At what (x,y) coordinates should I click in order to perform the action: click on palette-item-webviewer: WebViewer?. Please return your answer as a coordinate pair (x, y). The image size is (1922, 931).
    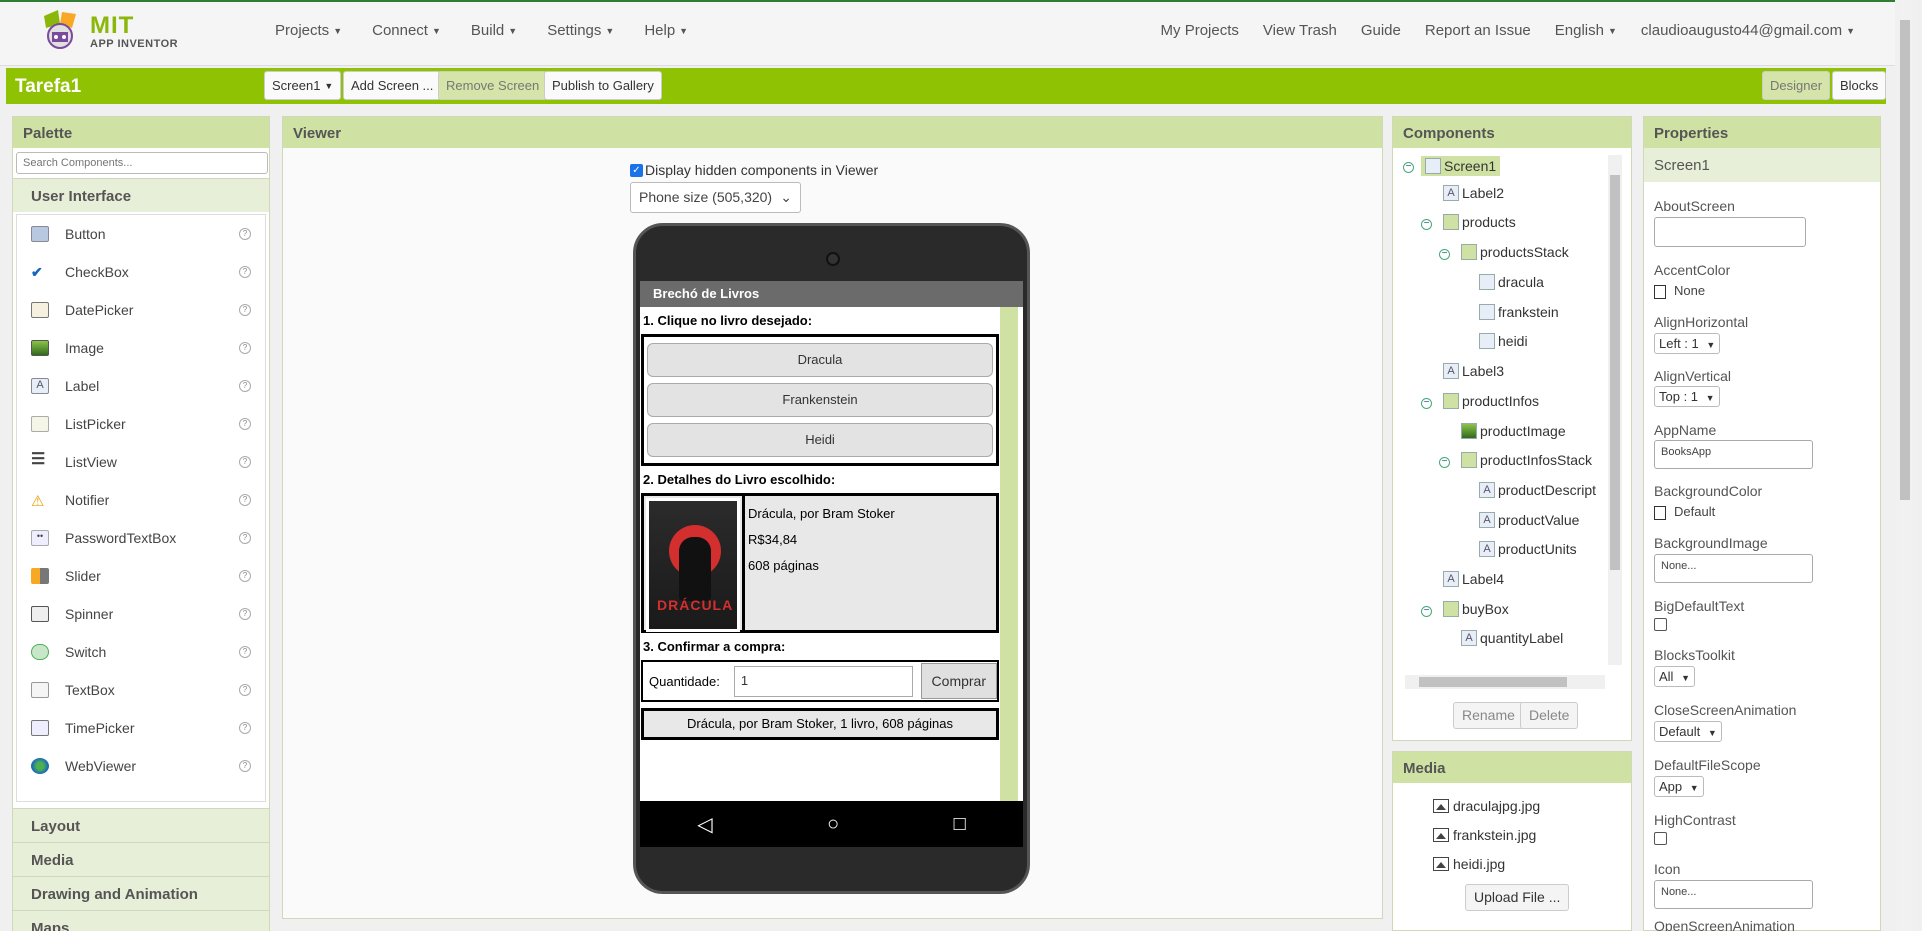
    Looking at the image, I should click on (141, 766).